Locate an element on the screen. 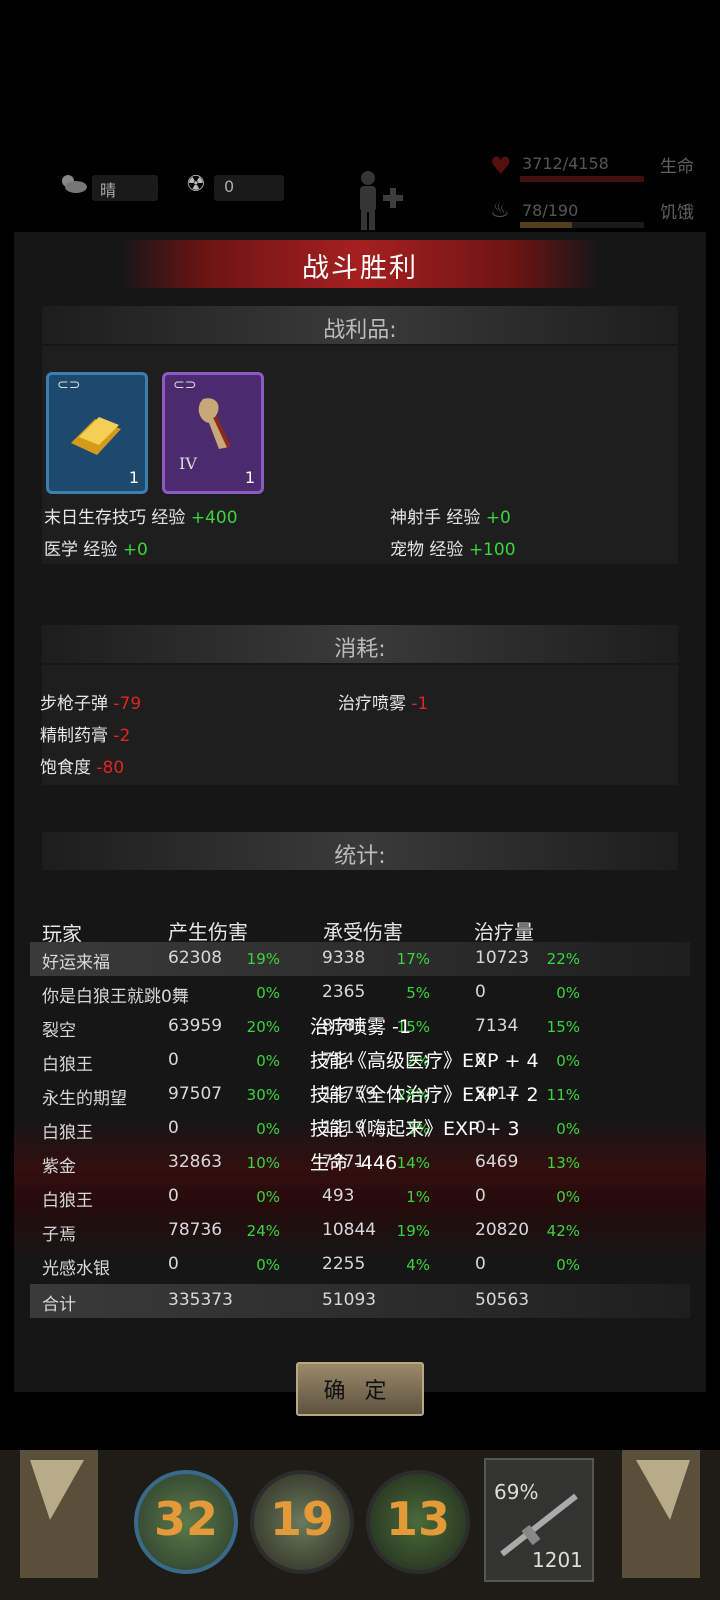 This screenshot has height=1600, width=720. table-row: 好运来福 62308 19% 9338 17% 10723 22% is located at coordinates (360, 959).